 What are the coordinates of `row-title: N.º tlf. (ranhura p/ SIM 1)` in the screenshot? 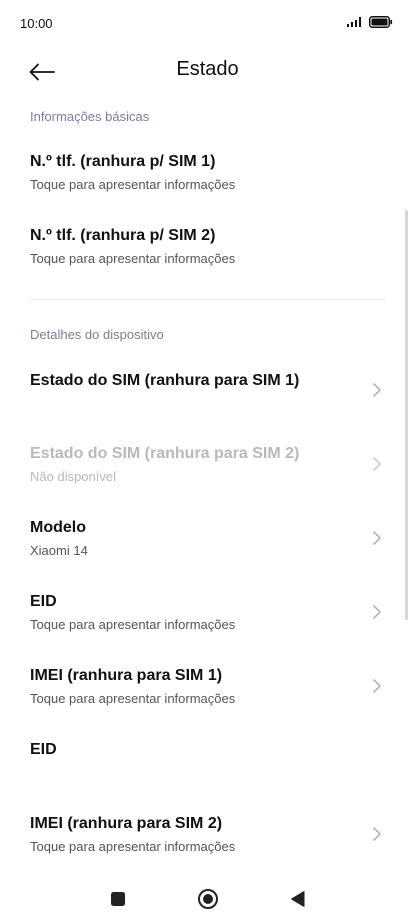 It's located at (123, 161).